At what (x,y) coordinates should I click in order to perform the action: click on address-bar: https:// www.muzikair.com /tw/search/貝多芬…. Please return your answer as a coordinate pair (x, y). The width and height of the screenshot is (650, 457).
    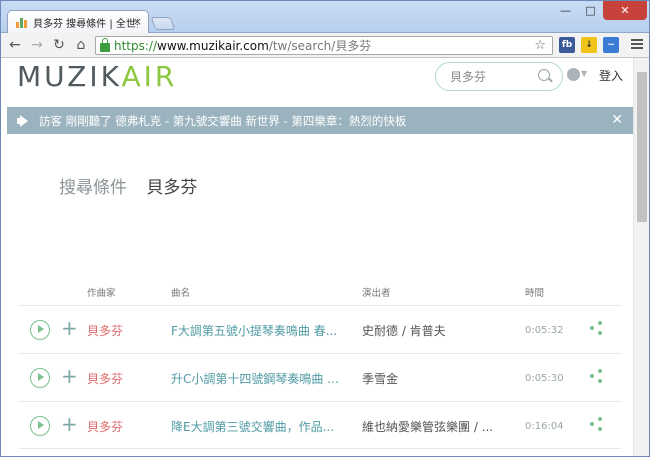
    Looking at the image, I should click on (324, 45).